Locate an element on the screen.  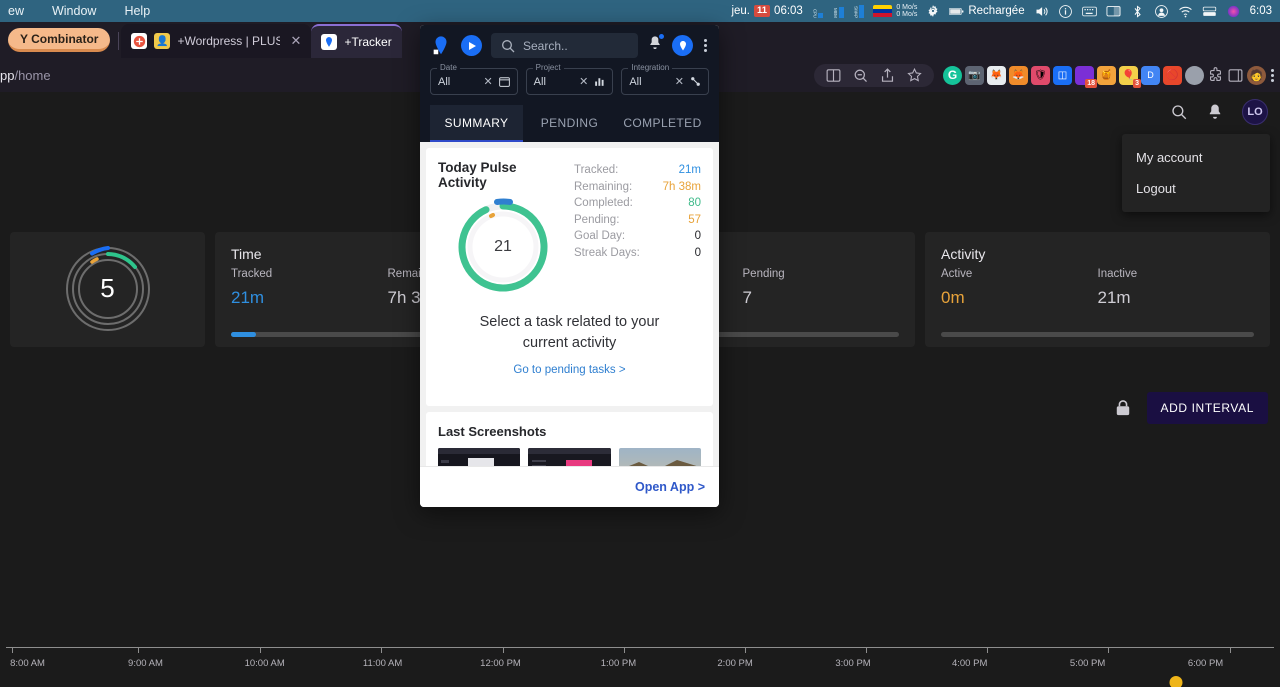
bluetooth-icon is located at coordinates (1137, 11).